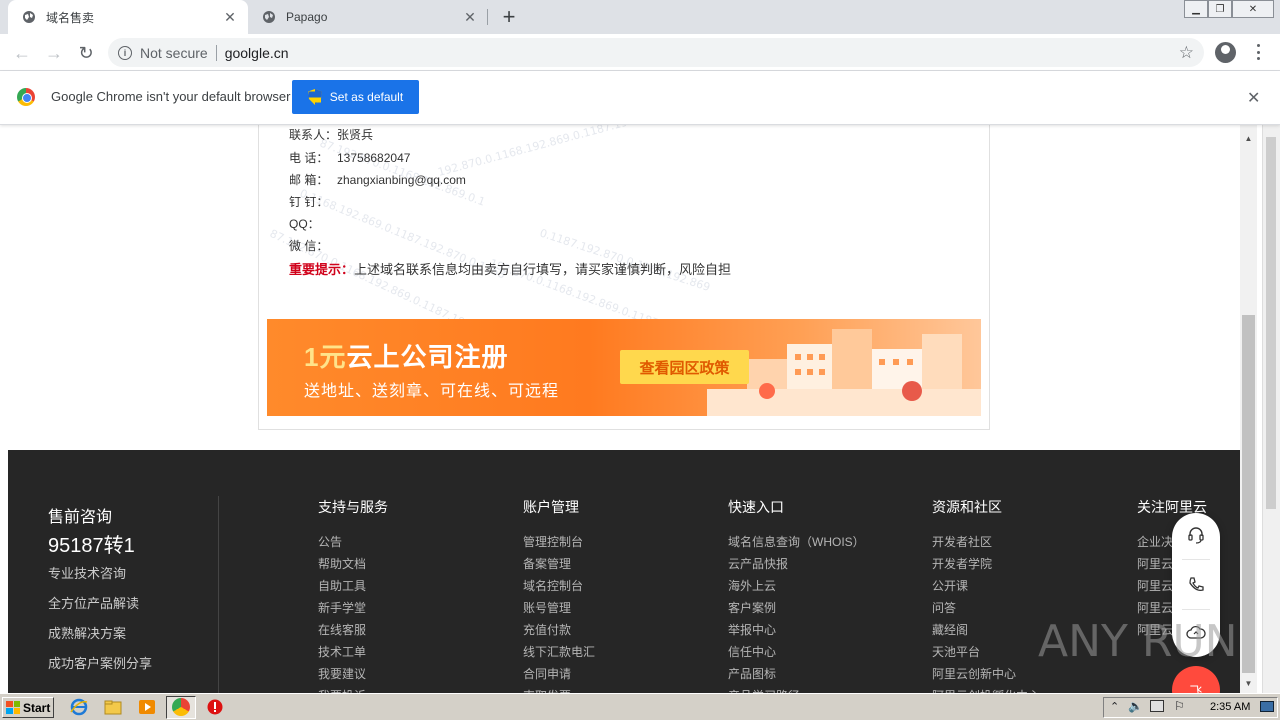 The image size is (1280, 720). I want to click on tab-active: 域名售卖 ✕, so click(128, 17).